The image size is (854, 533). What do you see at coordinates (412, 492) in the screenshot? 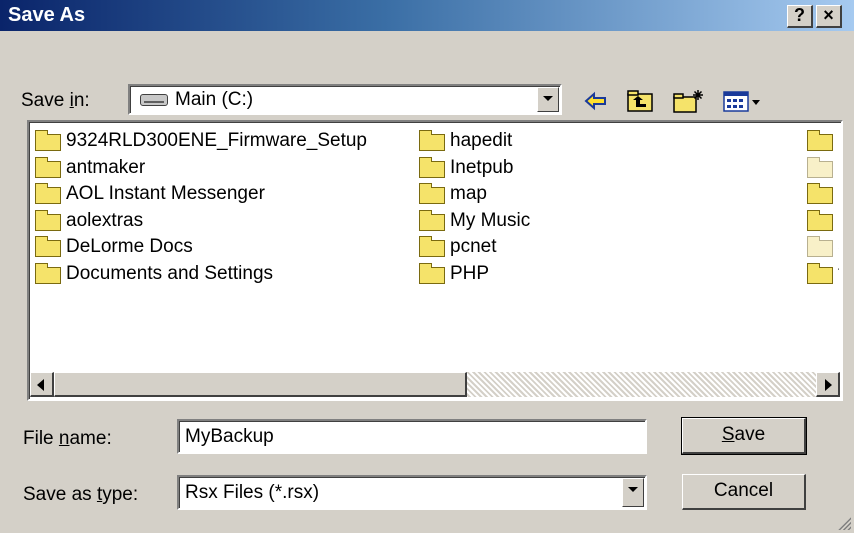
I see `save-type-dropdown: Rsx Files (*.rsx)` at bounding box center [412, 492].